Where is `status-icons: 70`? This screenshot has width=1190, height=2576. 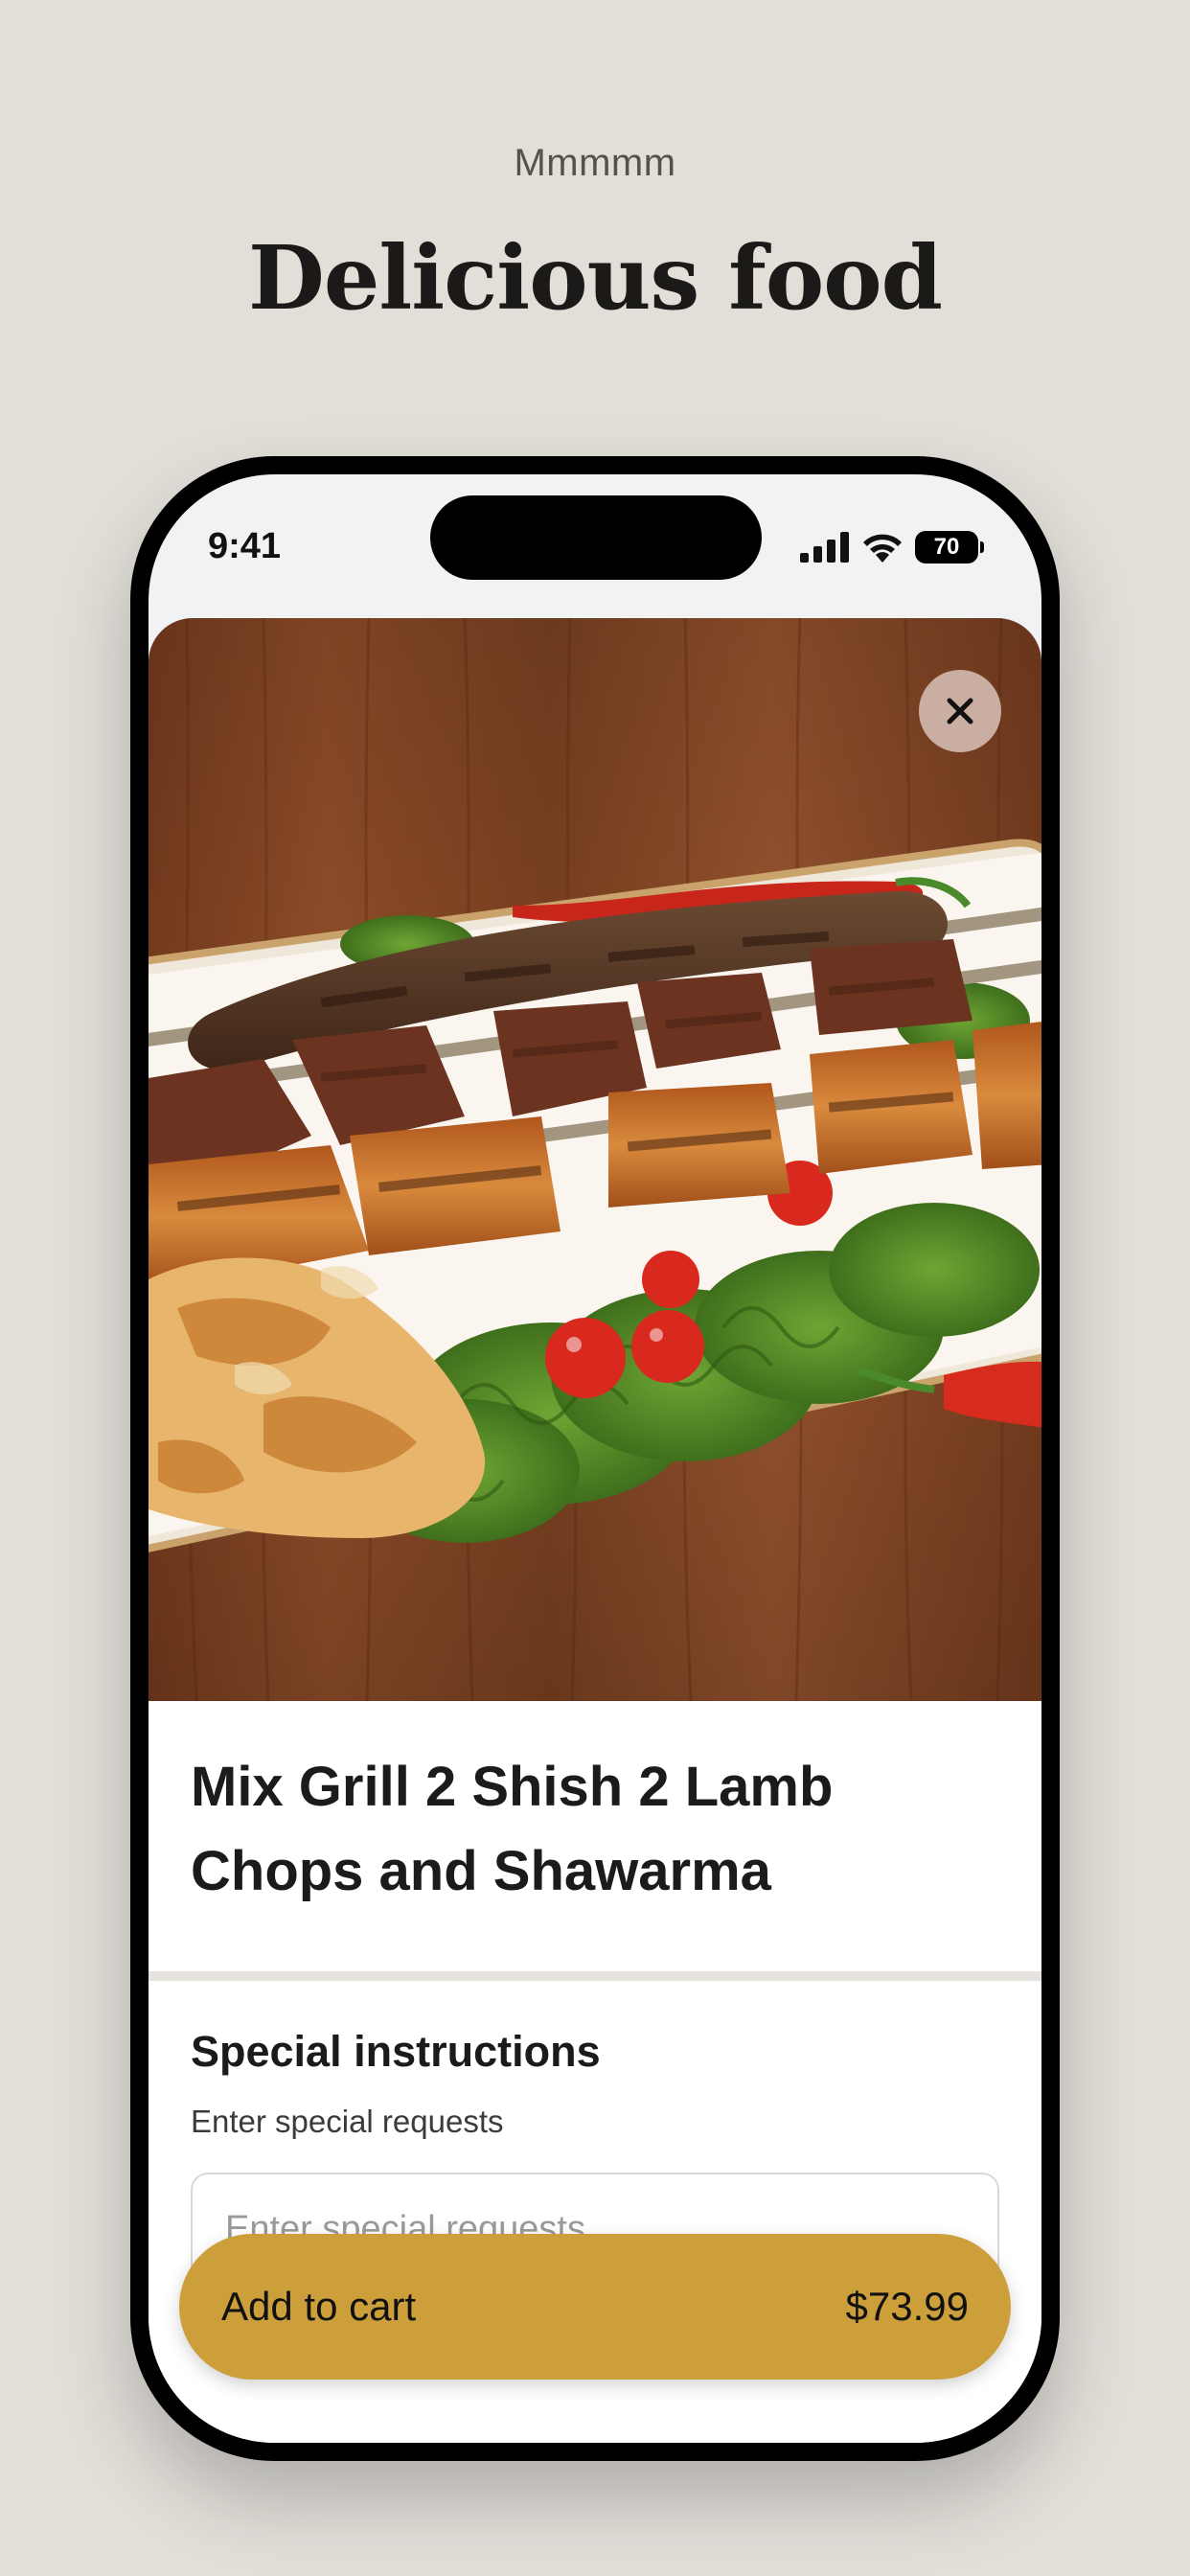
status-icons: 70 is located at coordinates (892, 547).